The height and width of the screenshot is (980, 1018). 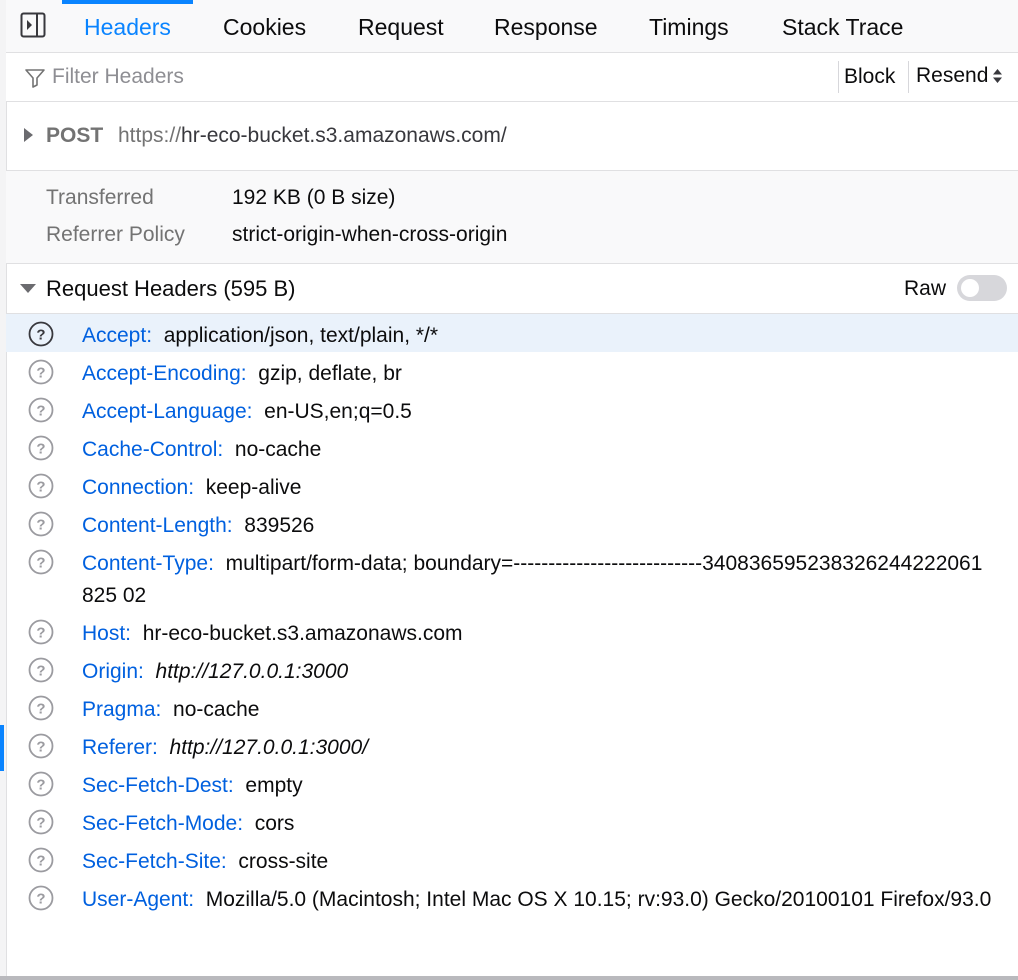 I want to click on header-name: Cache-Control:, so click(x=153, y=449).